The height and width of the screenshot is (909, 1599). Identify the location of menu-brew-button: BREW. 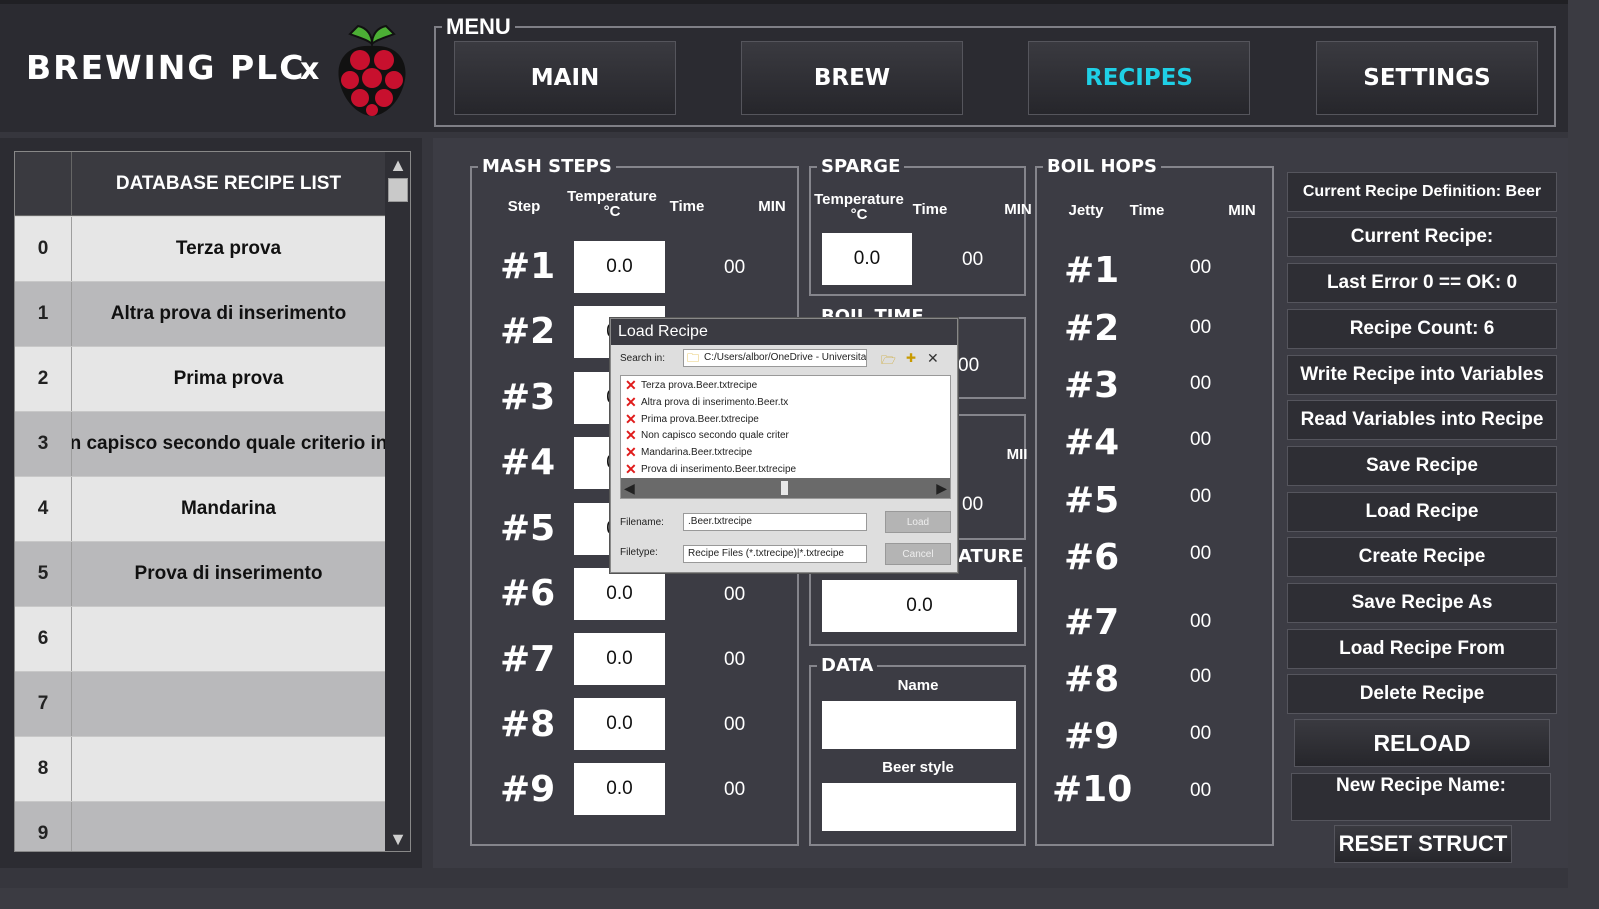
(852, 78).